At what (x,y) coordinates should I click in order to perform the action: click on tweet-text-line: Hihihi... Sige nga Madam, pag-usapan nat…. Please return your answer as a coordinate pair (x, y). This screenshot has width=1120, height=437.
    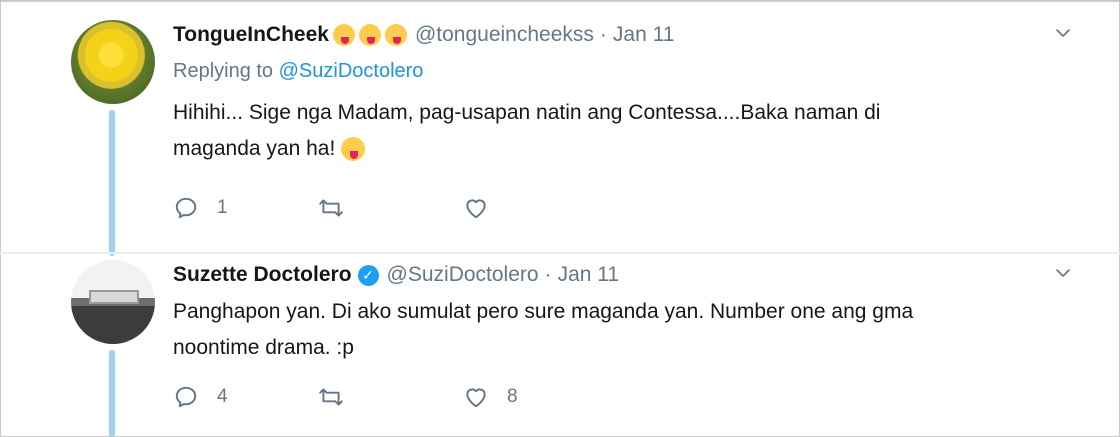
    Looking at the image, I should click on (527, 112).